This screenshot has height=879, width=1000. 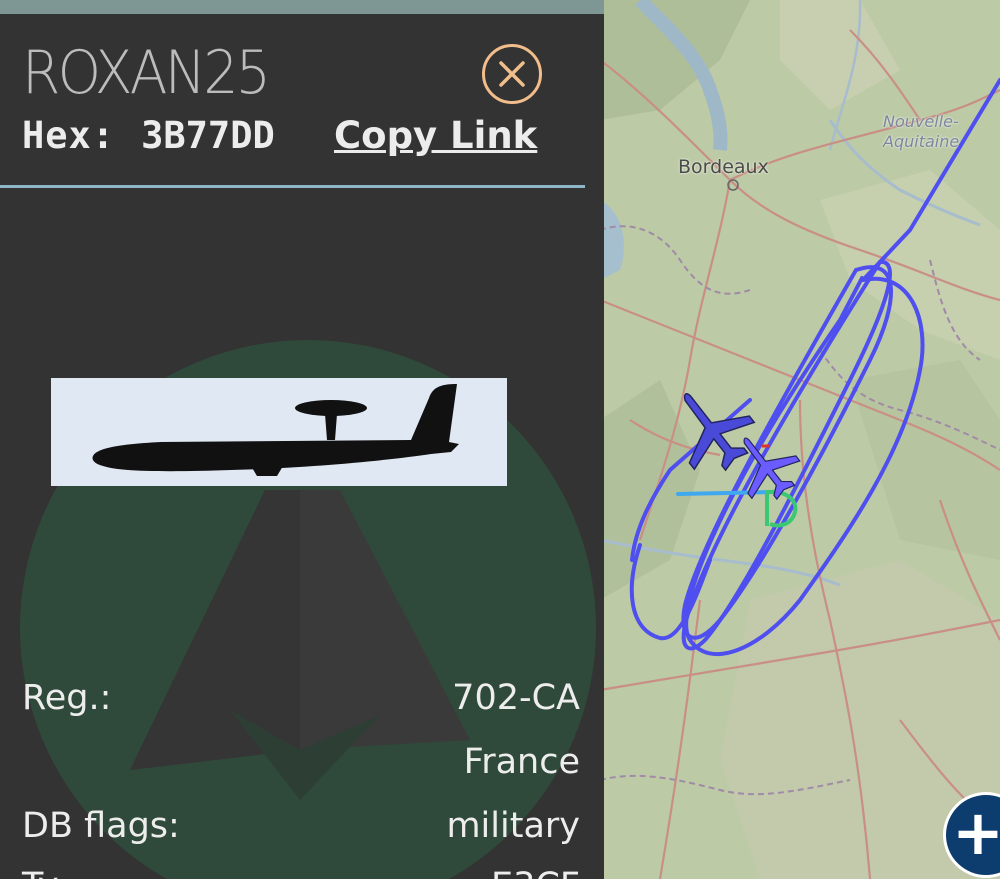 I want to click on zoom-in-icon: +, so click(x=976, y=832).